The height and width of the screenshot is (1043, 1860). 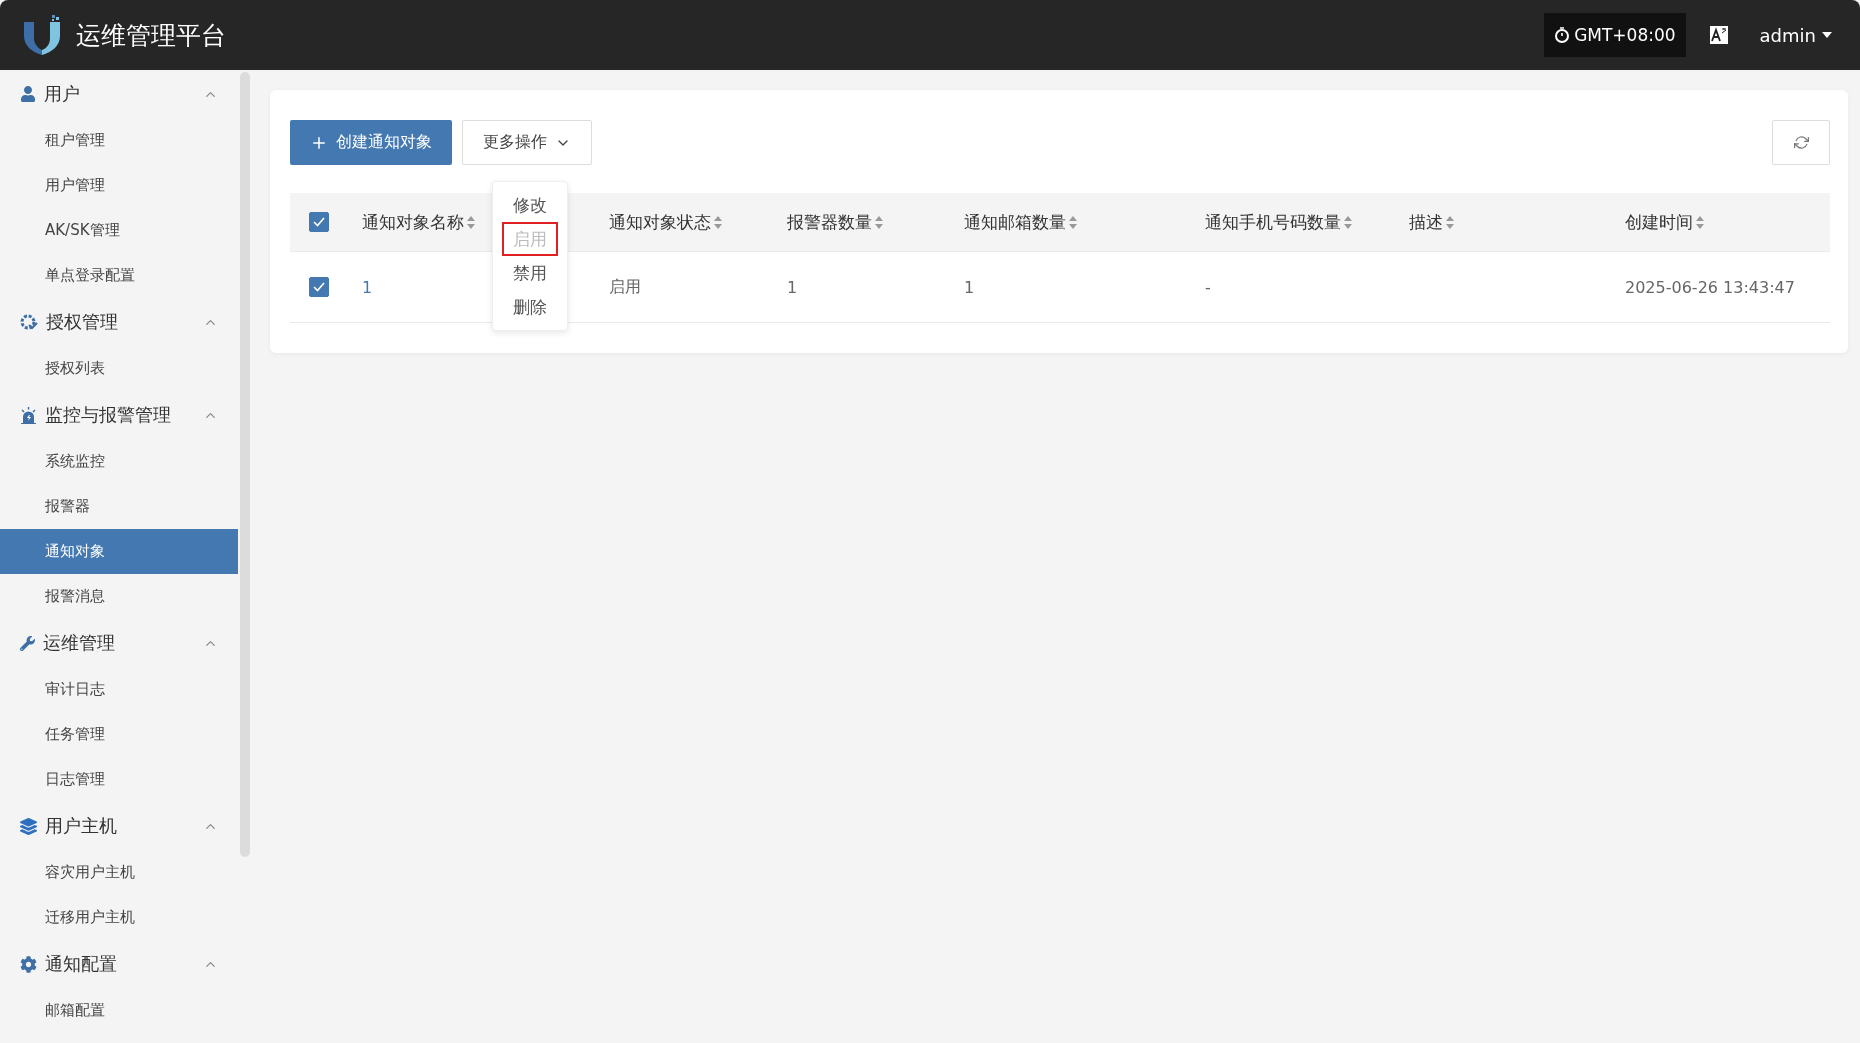 What do you see at coordinates (119, 415) in the screenshot?
I see `menu-group: 监控与报警管理` at bounding box center [119, 415].